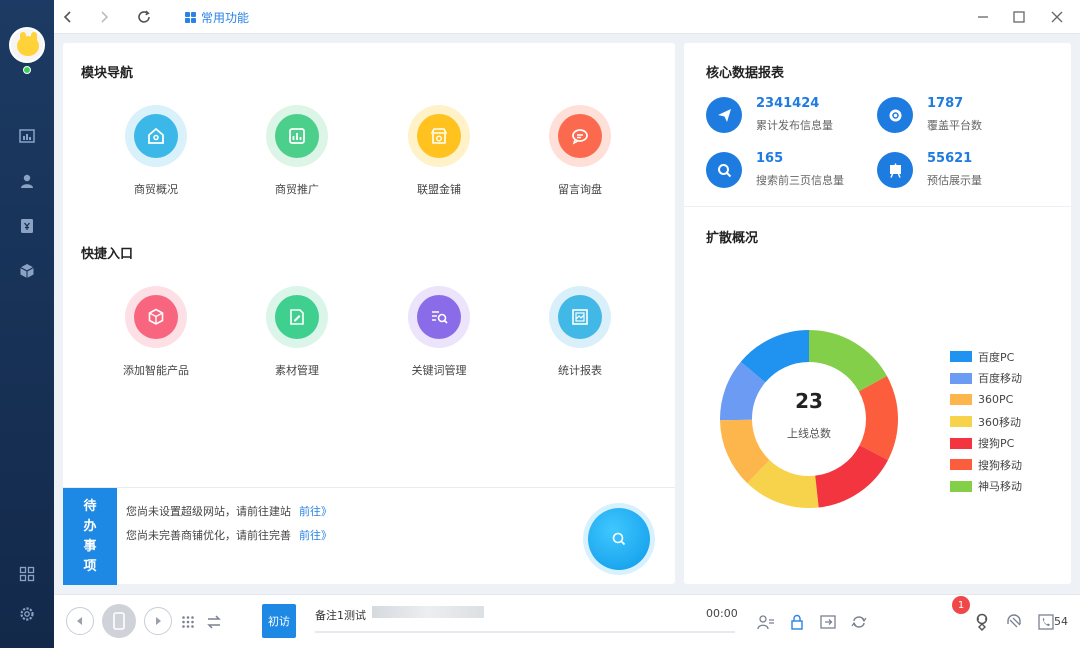 The height and width of the screenshot is (648, 1080). I want to click on todo-tag: 待 办 事 项, so click(90, 536).